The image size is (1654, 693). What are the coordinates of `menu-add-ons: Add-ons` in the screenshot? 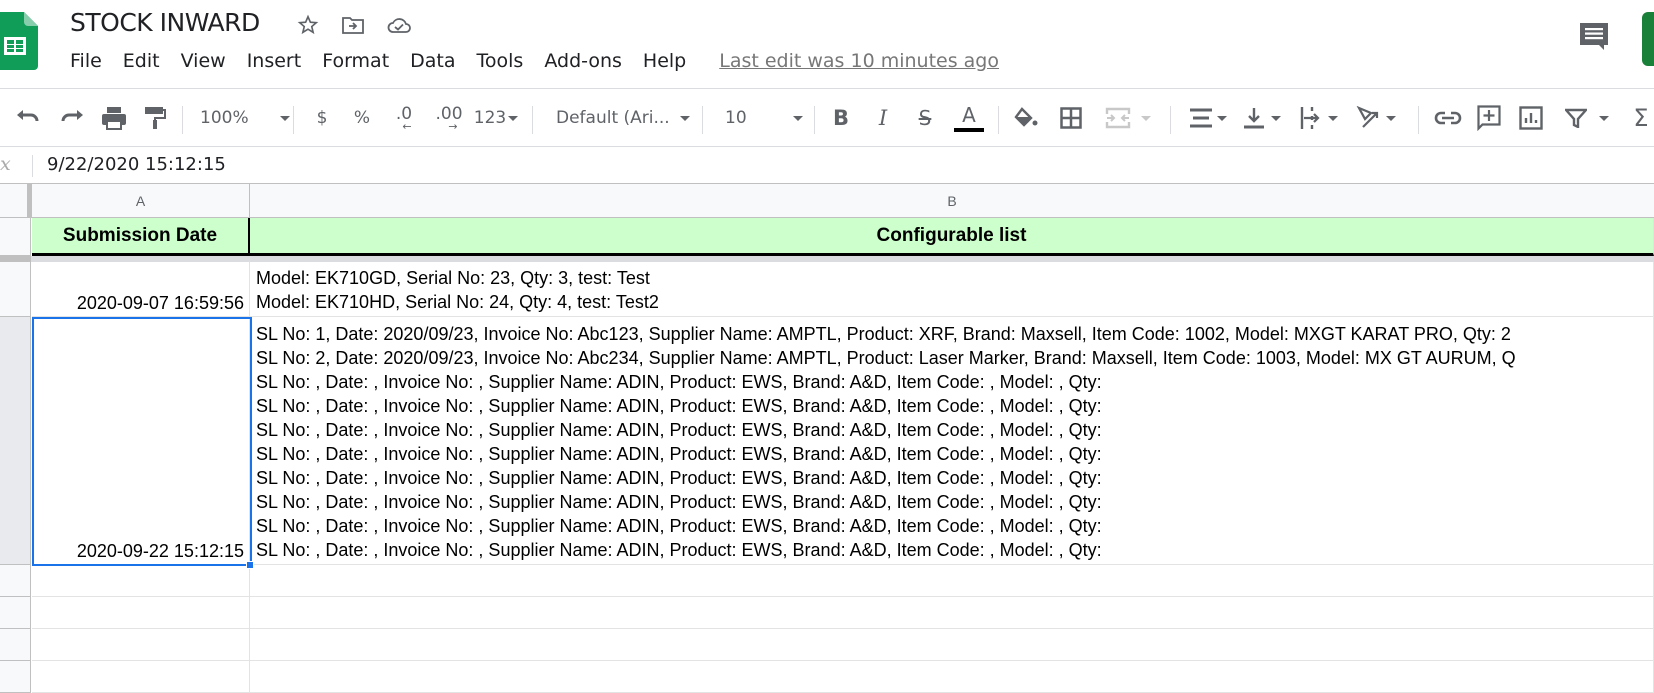 It's located at (583, 61).